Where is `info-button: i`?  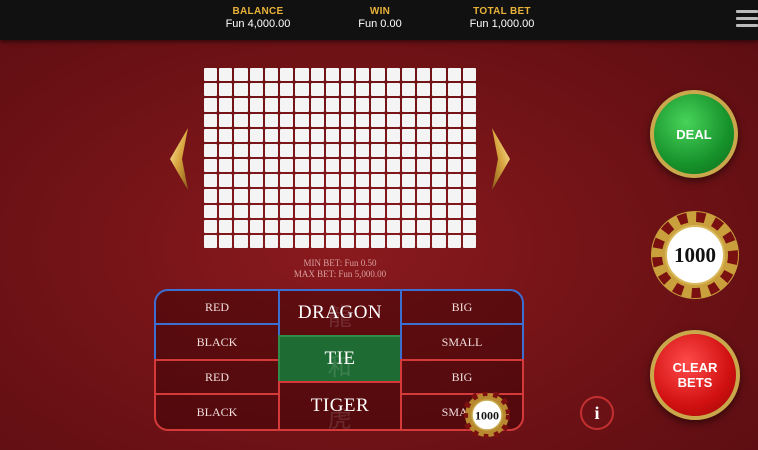 info-button: i is located at coordinates (597, 413).